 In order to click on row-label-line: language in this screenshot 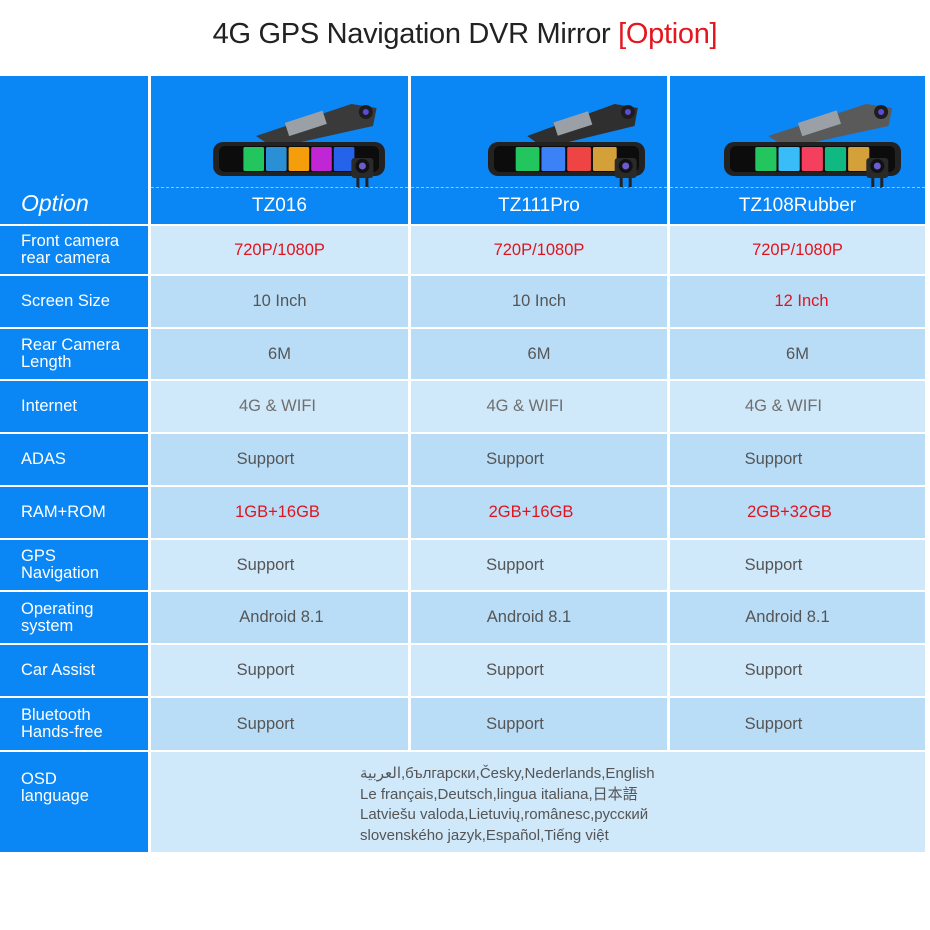, I will do `click(55, 796)`.